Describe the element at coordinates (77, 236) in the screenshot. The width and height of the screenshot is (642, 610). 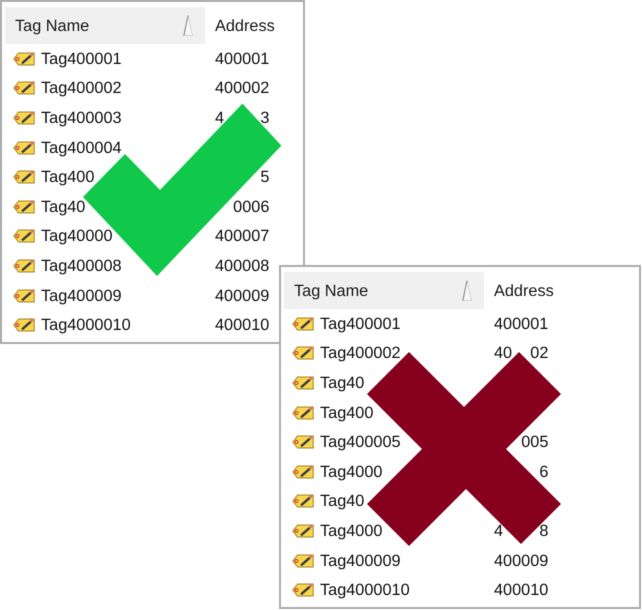
I see `tag-name-text: Tag40000` at that location.